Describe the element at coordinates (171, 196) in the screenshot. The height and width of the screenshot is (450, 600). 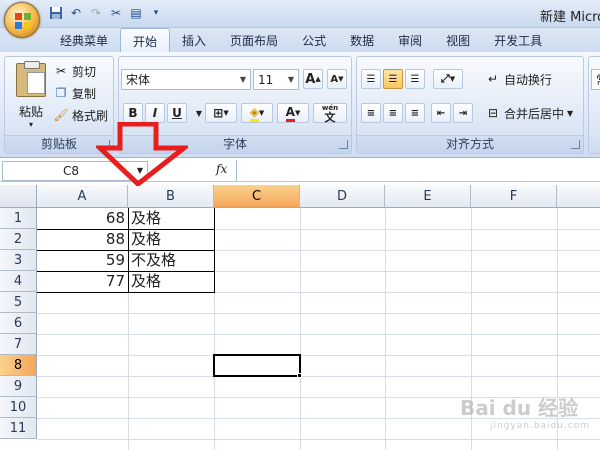
I see `column-header-b: B` at that location.